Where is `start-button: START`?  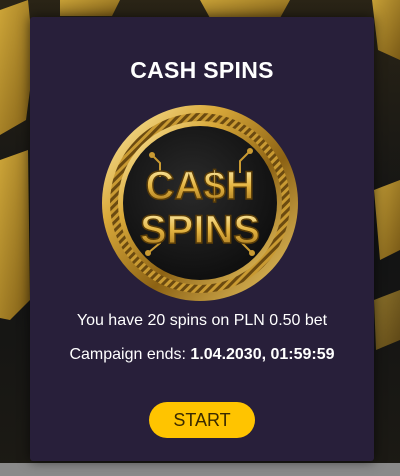
start-button: START is located at coordinates (202, 420).